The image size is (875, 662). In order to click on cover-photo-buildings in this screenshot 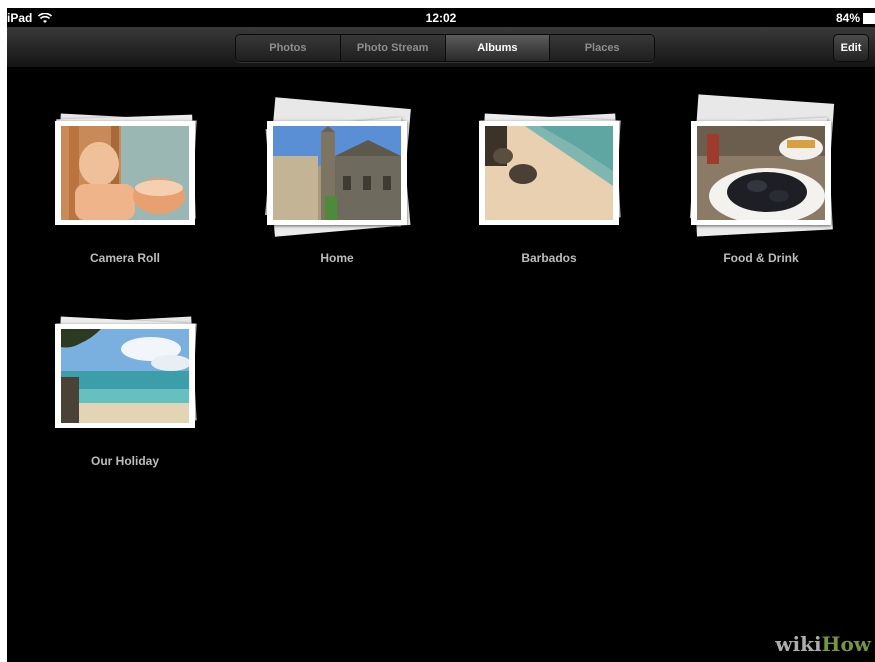, I will do `click(337, 173)`.